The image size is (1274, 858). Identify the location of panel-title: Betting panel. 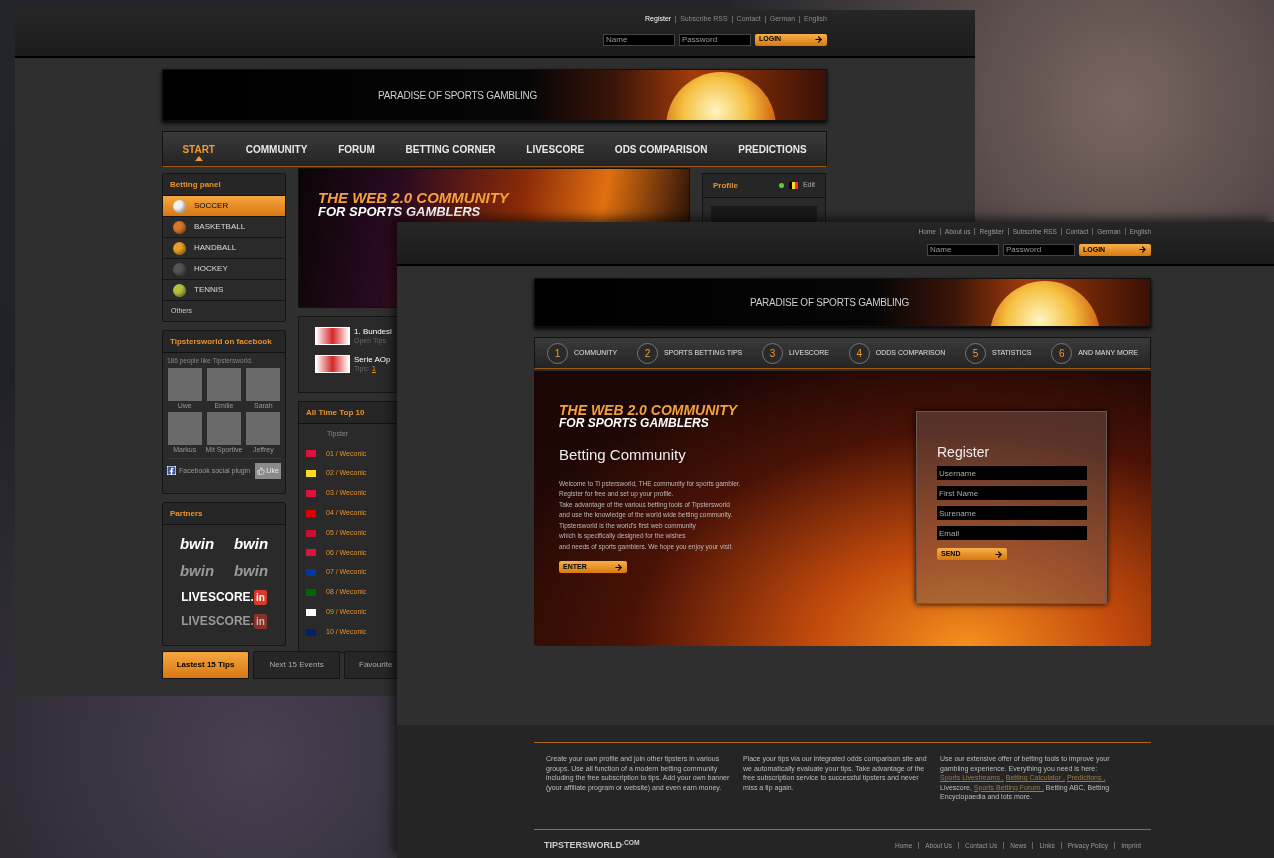
(195, 184).